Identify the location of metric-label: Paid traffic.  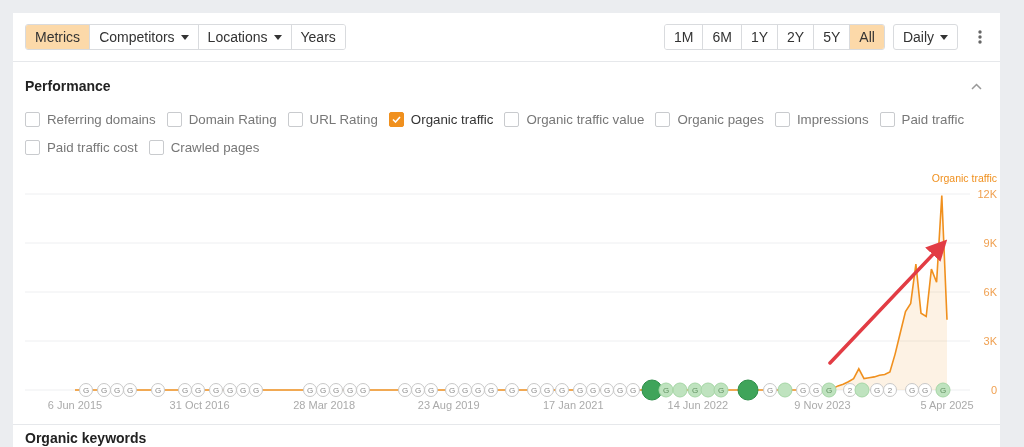
(933, 119).